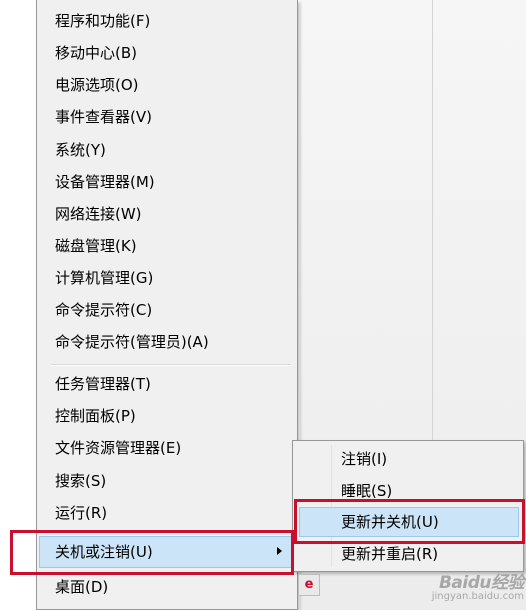 This screenshot has height=610, width=526. I want to click on taskbar-app-icon: e, so click(309, 585).